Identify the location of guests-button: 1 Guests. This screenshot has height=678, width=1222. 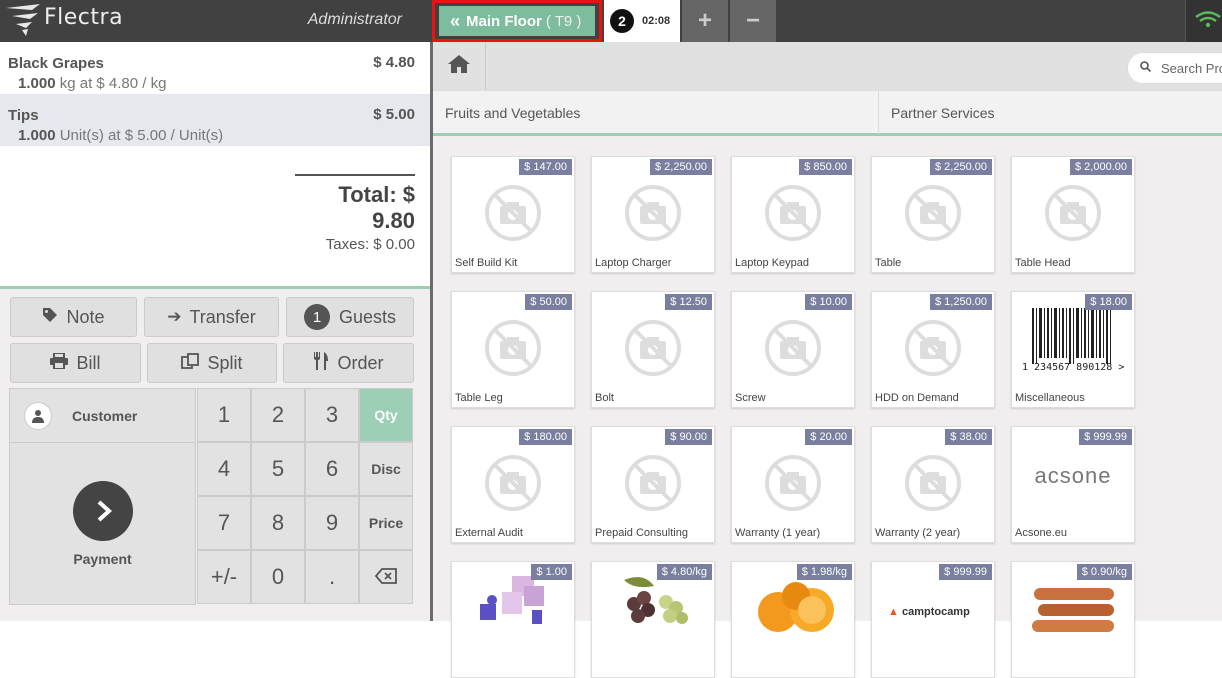
(350, 317).